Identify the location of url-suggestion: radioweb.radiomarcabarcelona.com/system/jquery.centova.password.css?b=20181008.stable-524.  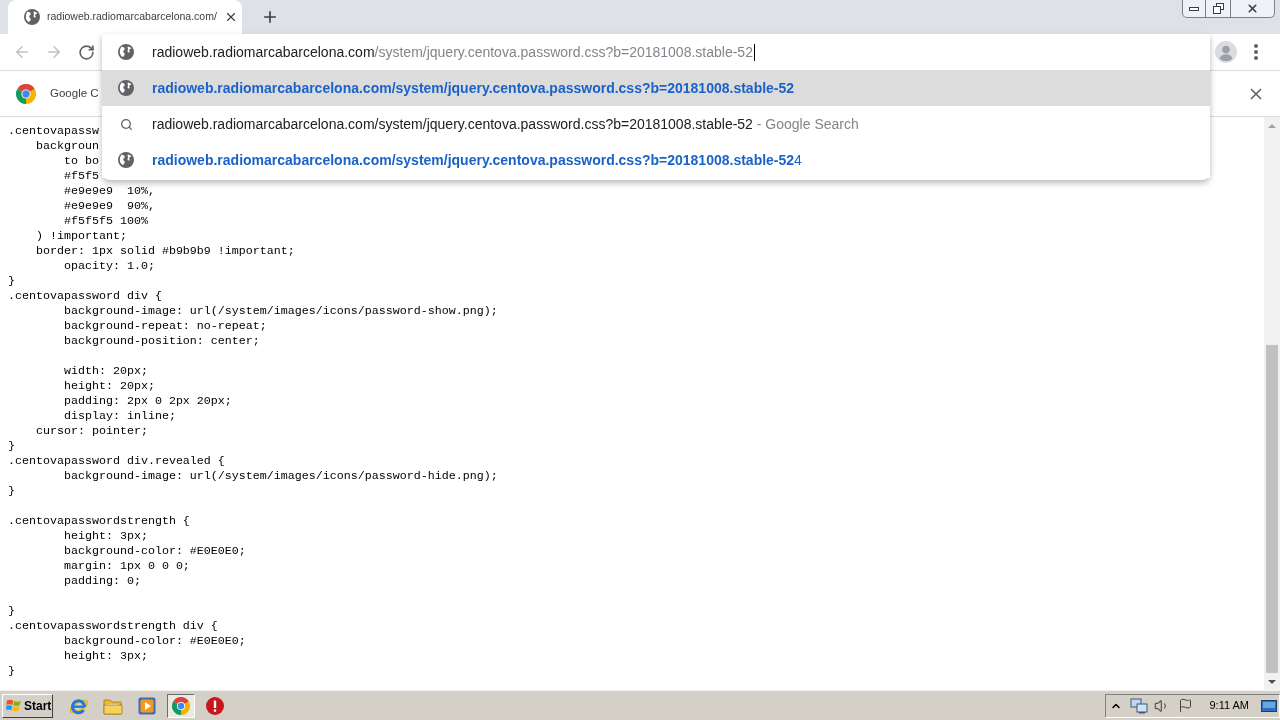
(656, 160).